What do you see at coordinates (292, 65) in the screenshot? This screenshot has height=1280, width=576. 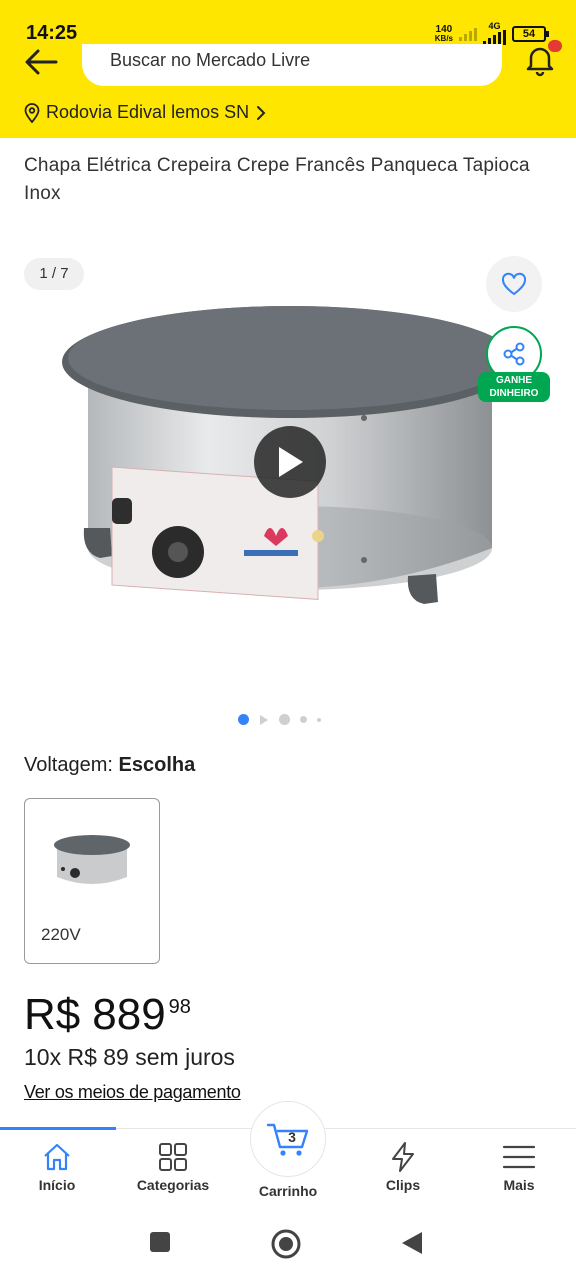 I see `search-input: Buscar no Mercado Livre` at bounding box center [292, 65].